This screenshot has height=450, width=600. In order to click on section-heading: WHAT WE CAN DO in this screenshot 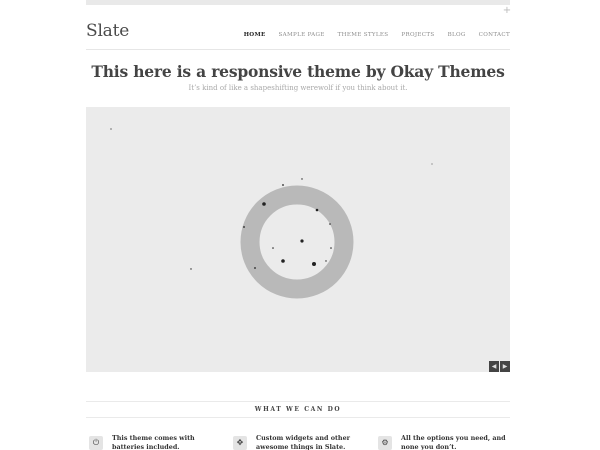, I will do `click(298, 409)`.